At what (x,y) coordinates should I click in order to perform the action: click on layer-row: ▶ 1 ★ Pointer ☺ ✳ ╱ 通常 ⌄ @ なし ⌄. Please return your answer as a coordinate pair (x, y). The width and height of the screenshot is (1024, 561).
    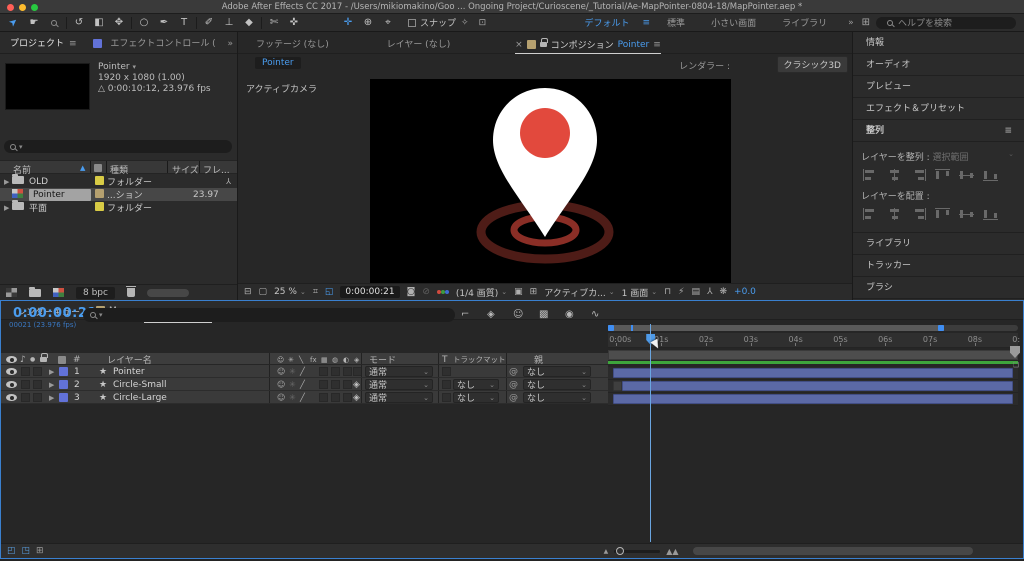
    Looking at the image, I should click on (304, 371).